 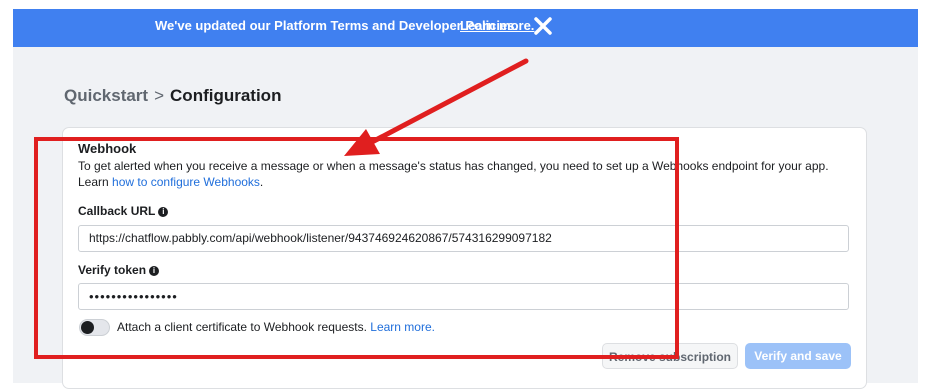 I want to click on verify-token-label: Verify token i, so click(x=119, y=270).